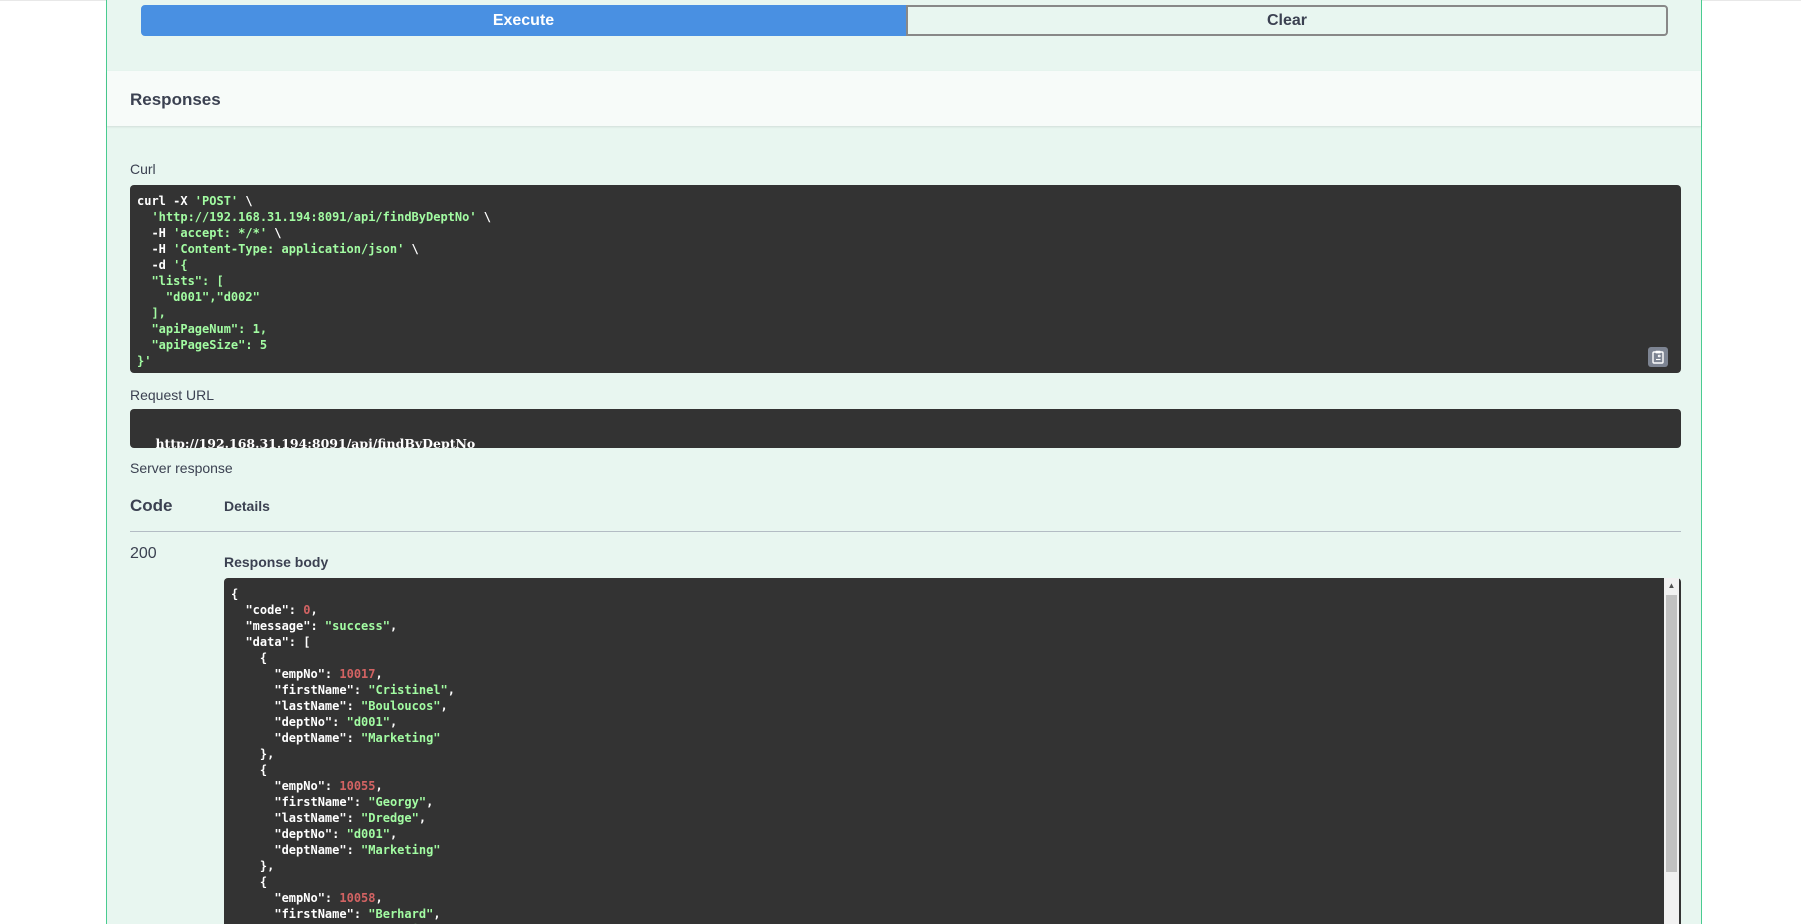 Image resolution: width=1801 pixels, height=924 pixels. What do you see at coordinates (151, 505) in the screenshot?
I see `code-column-header: Code` at bounding box center [151, 505].